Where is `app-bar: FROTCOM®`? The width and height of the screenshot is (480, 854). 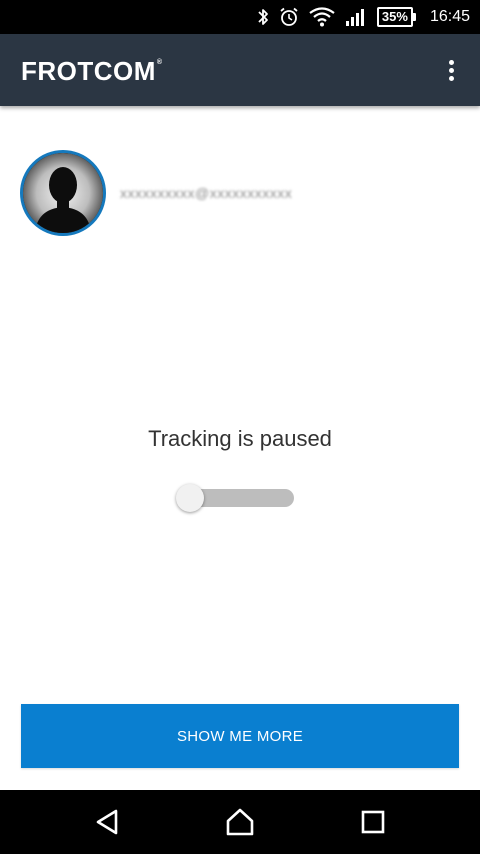
app-bar: FROTCOM® is located at coordinates (240, 70).